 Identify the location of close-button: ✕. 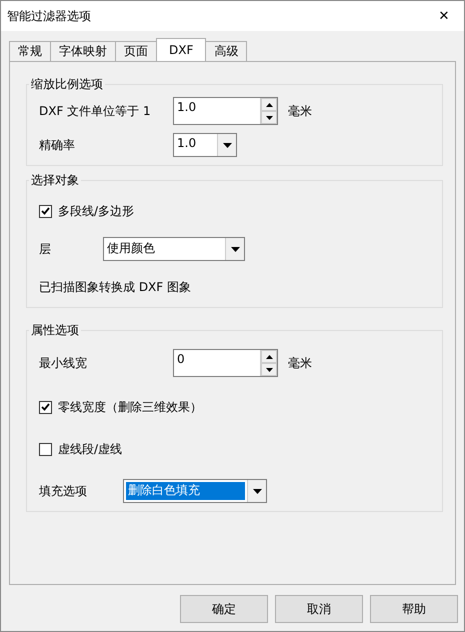
(444, 16).